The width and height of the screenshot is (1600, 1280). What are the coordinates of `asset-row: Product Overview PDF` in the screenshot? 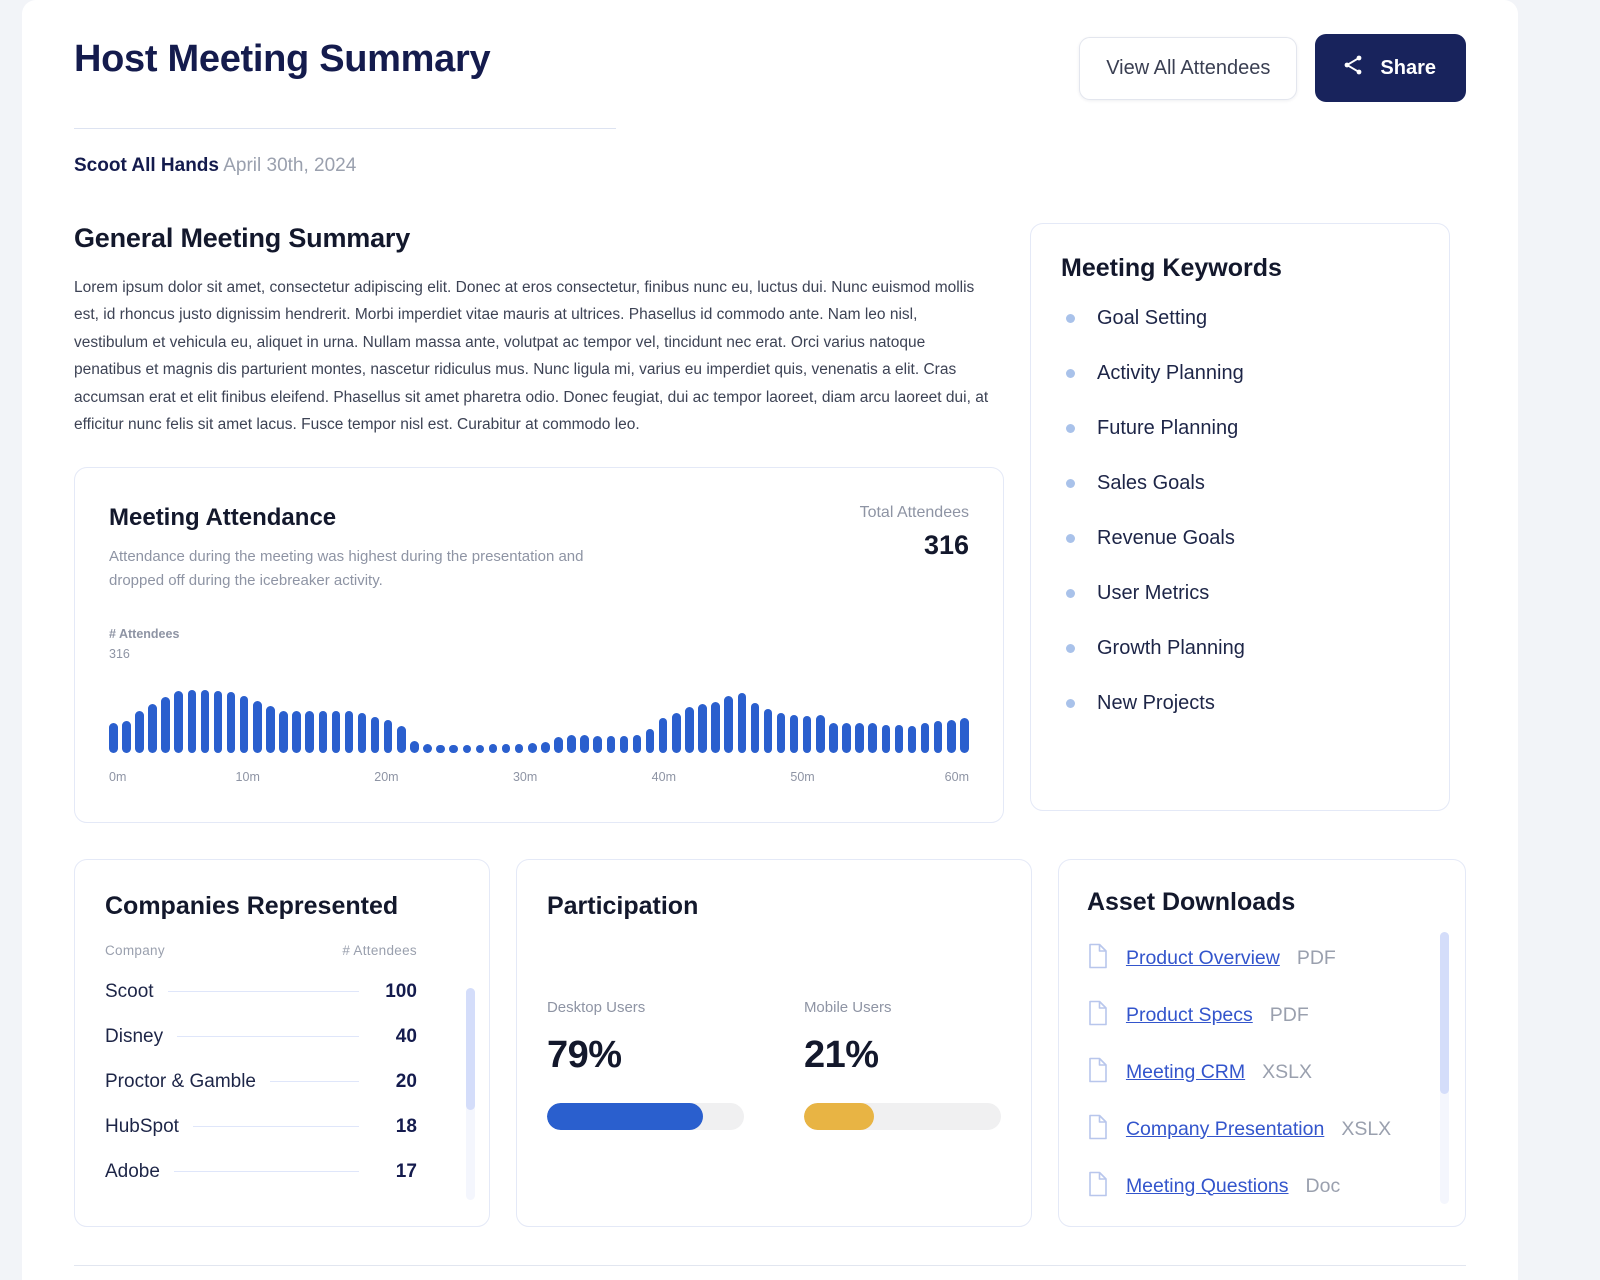 It's located at (1262, 958).